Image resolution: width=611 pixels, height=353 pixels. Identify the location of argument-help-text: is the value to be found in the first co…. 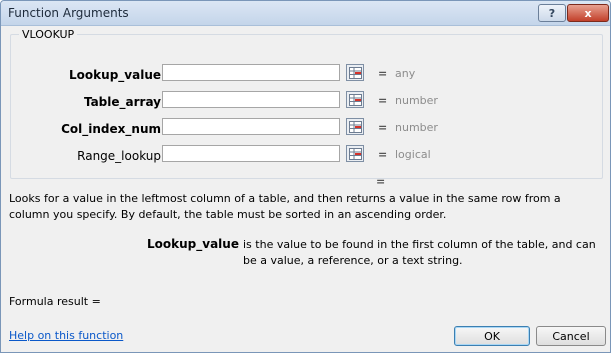
(419, 252).